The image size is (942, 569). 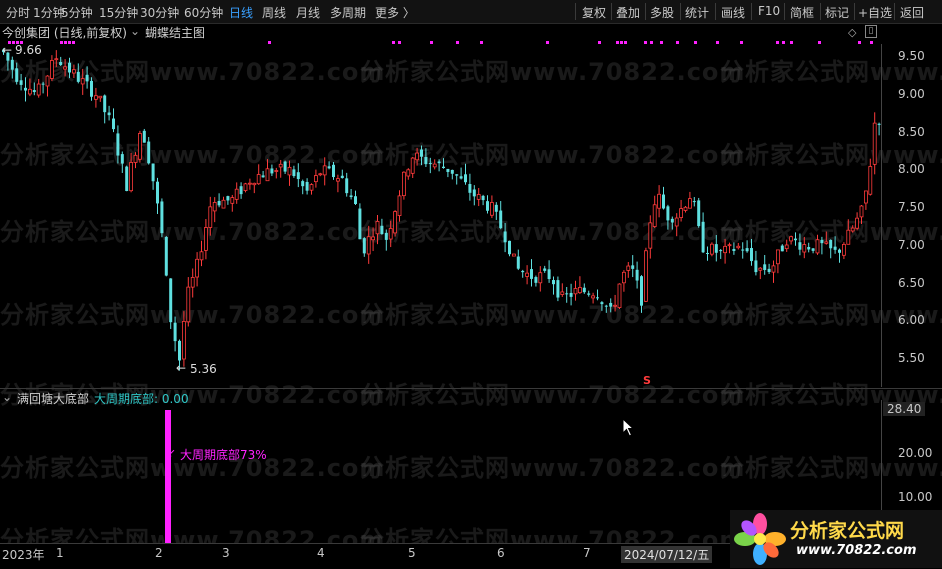 I want to click on stats-button: 统计, so click(x=697, y=12).